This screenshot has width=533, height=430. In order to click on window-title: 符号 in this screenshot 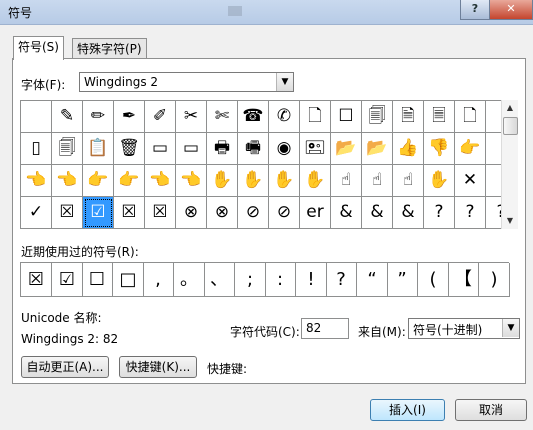, I will do `click(20, 13)`.